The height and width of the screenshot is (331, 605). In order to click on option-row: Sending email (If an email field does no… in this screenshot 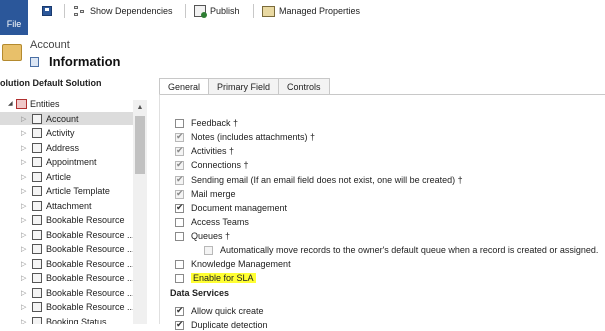, I will do `click(319, 180)`.